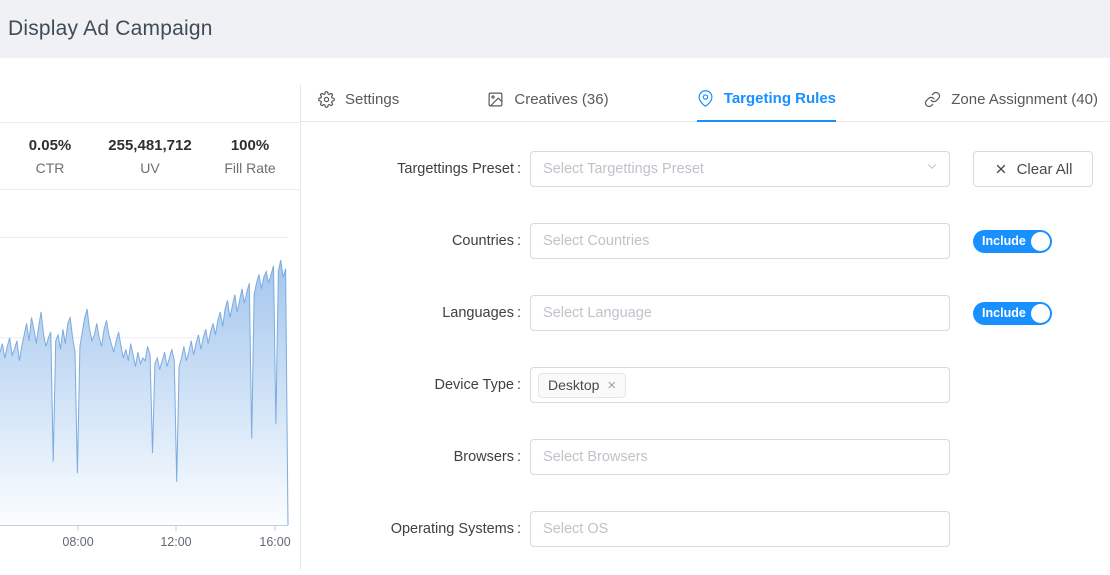 This screenshot has width=1110, height=575. Describe the element at coordinates (932, 99) in the screenshot. I see `link-icon` at that location.